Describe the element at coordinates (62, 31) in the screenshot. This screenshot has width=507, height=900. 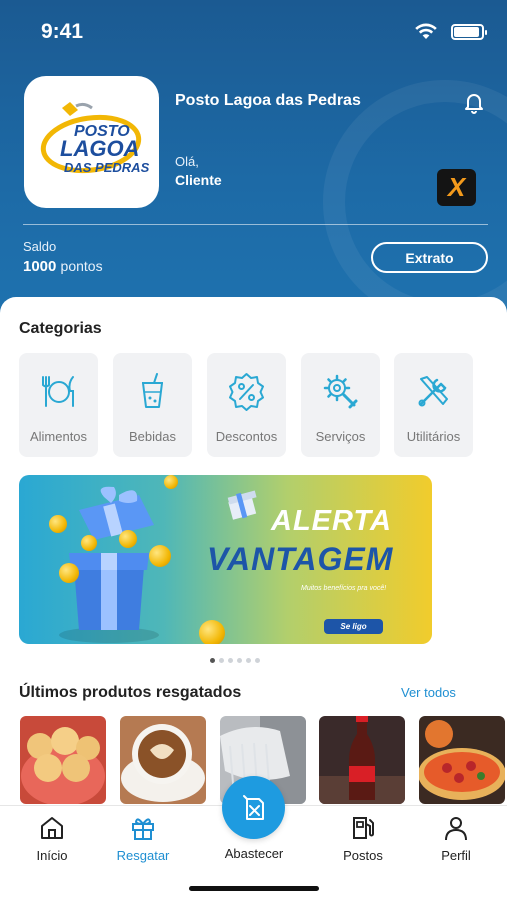
I see `status-time: 9:41` at that location.